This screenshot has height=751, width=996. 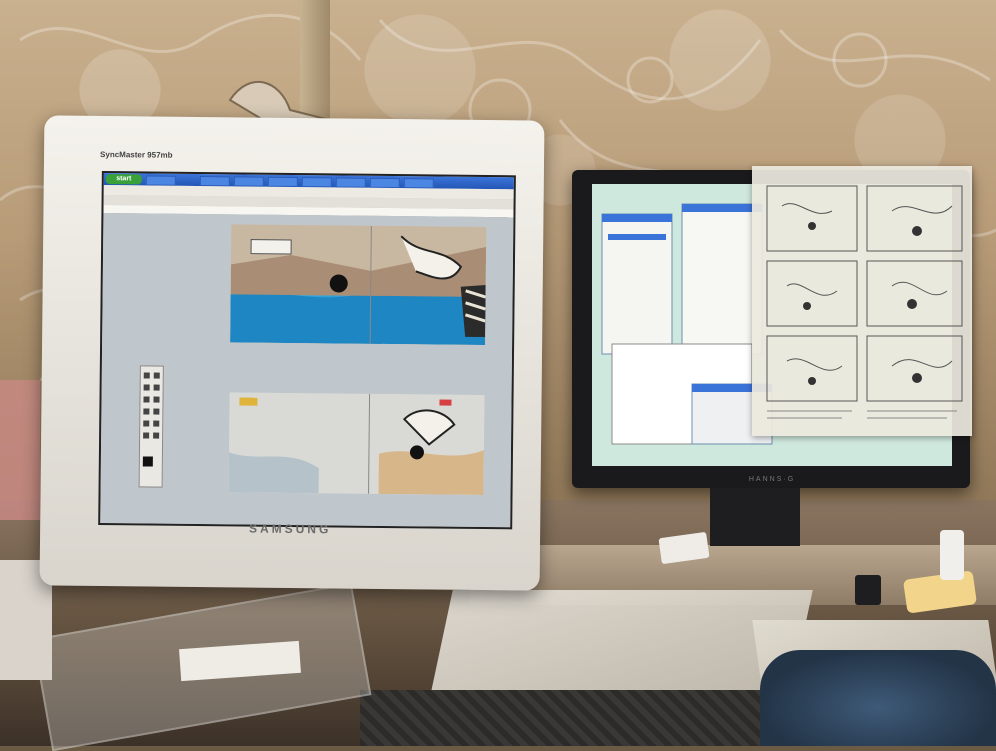 What do you see at coordinates (878, 698) in the screenshot?
I see `blue-bag` at bounding box center [878, 698].